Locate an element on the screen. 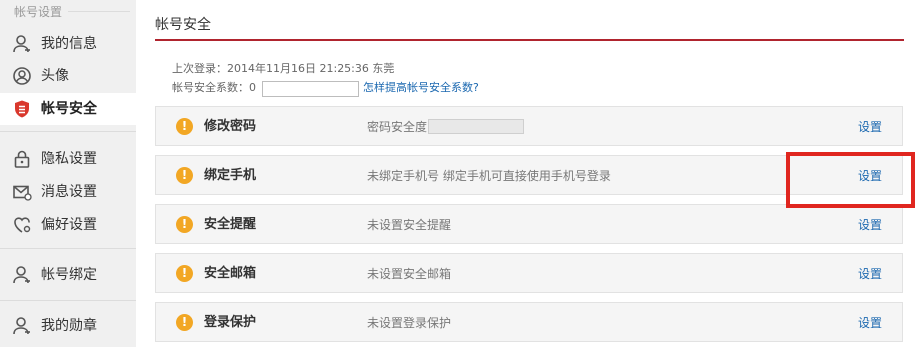 The image size is (918, 347). last-login-value: 2014年11月16日 21:25:36 东莞 is located at coordinates (311, 68).